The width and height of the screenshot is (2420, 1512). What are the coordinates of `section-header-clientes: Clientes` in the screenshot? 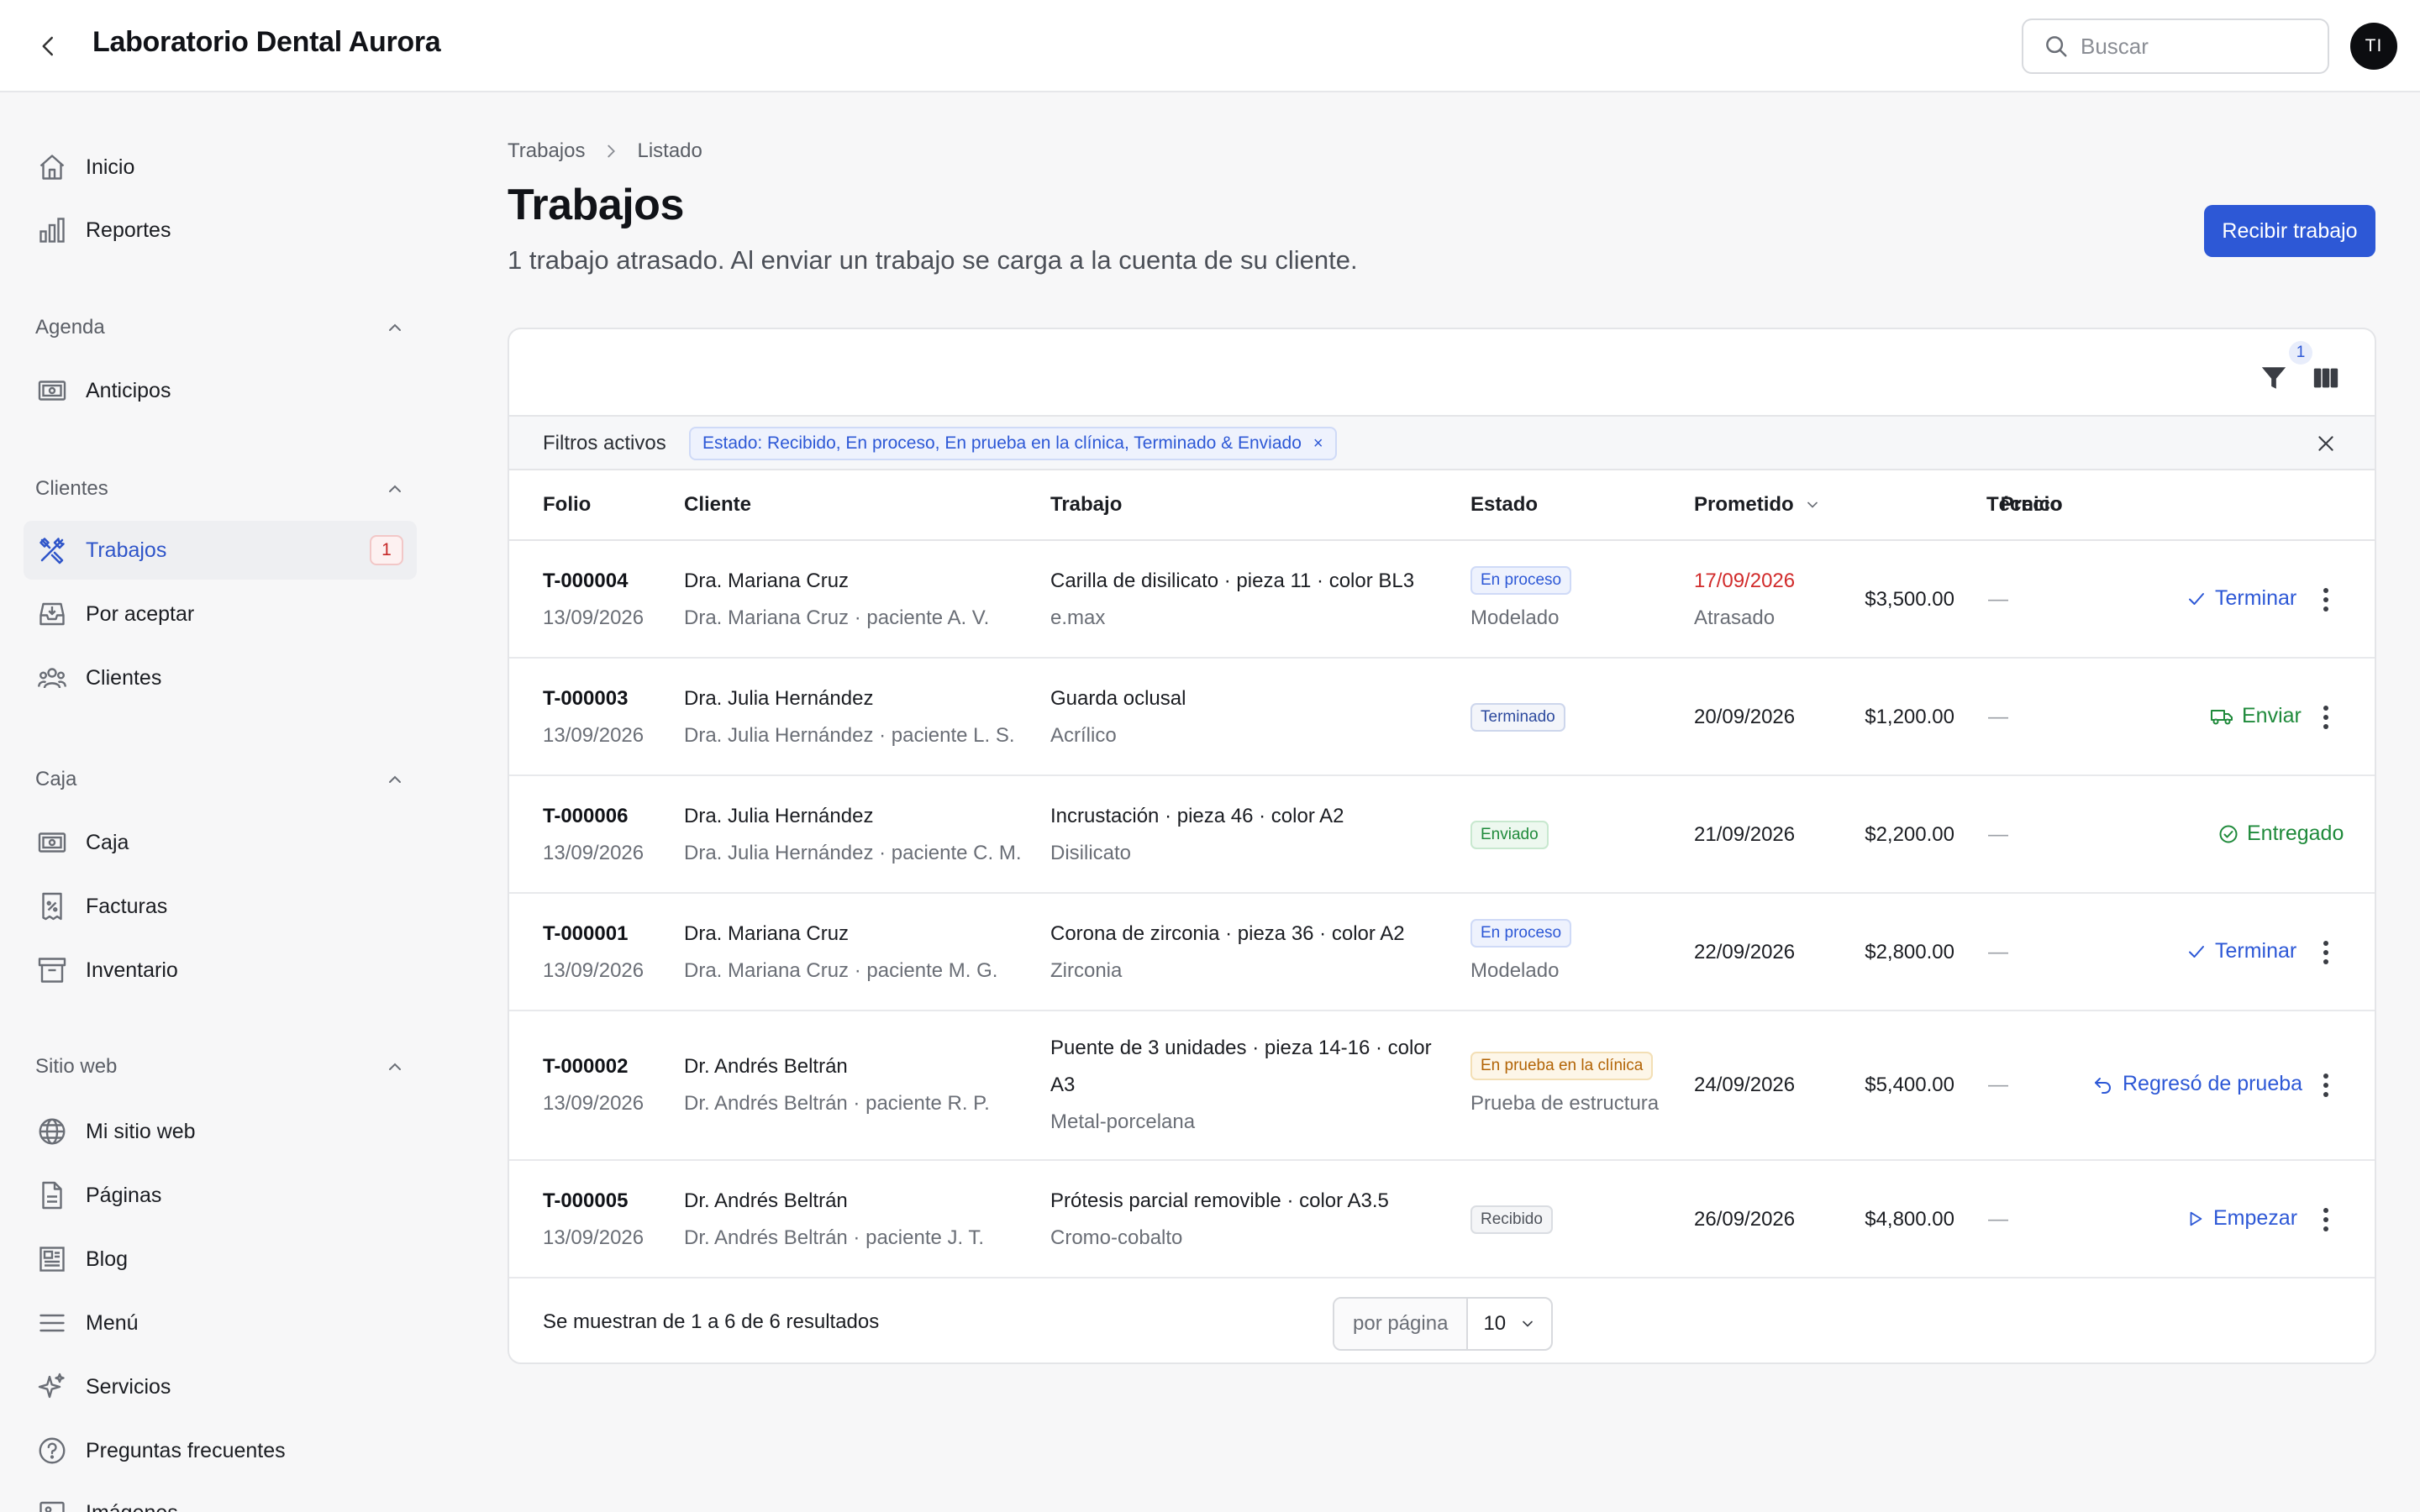 It's located at (220, 489).